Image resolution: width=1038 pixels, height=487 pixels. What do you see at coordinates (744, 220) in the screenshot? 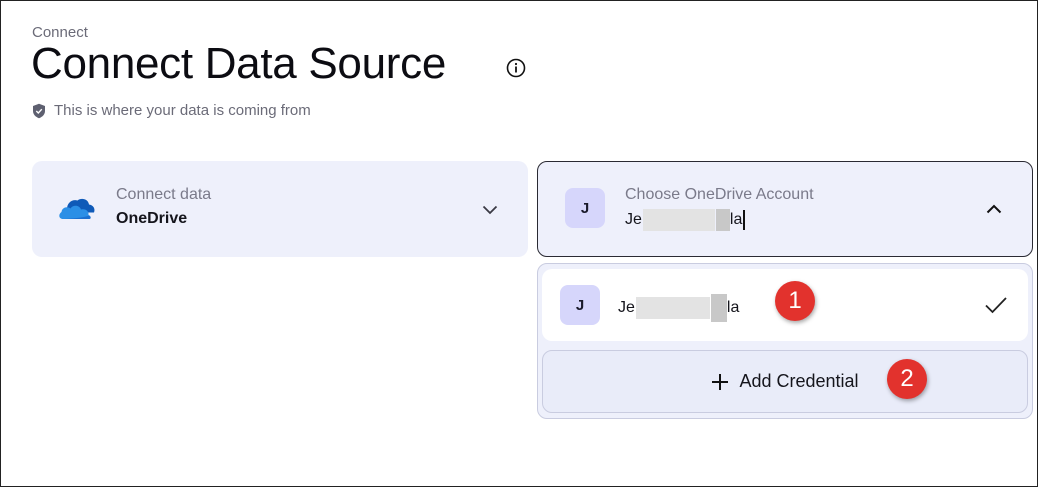
I see `text-cursor` at bounding box center [744, 220].